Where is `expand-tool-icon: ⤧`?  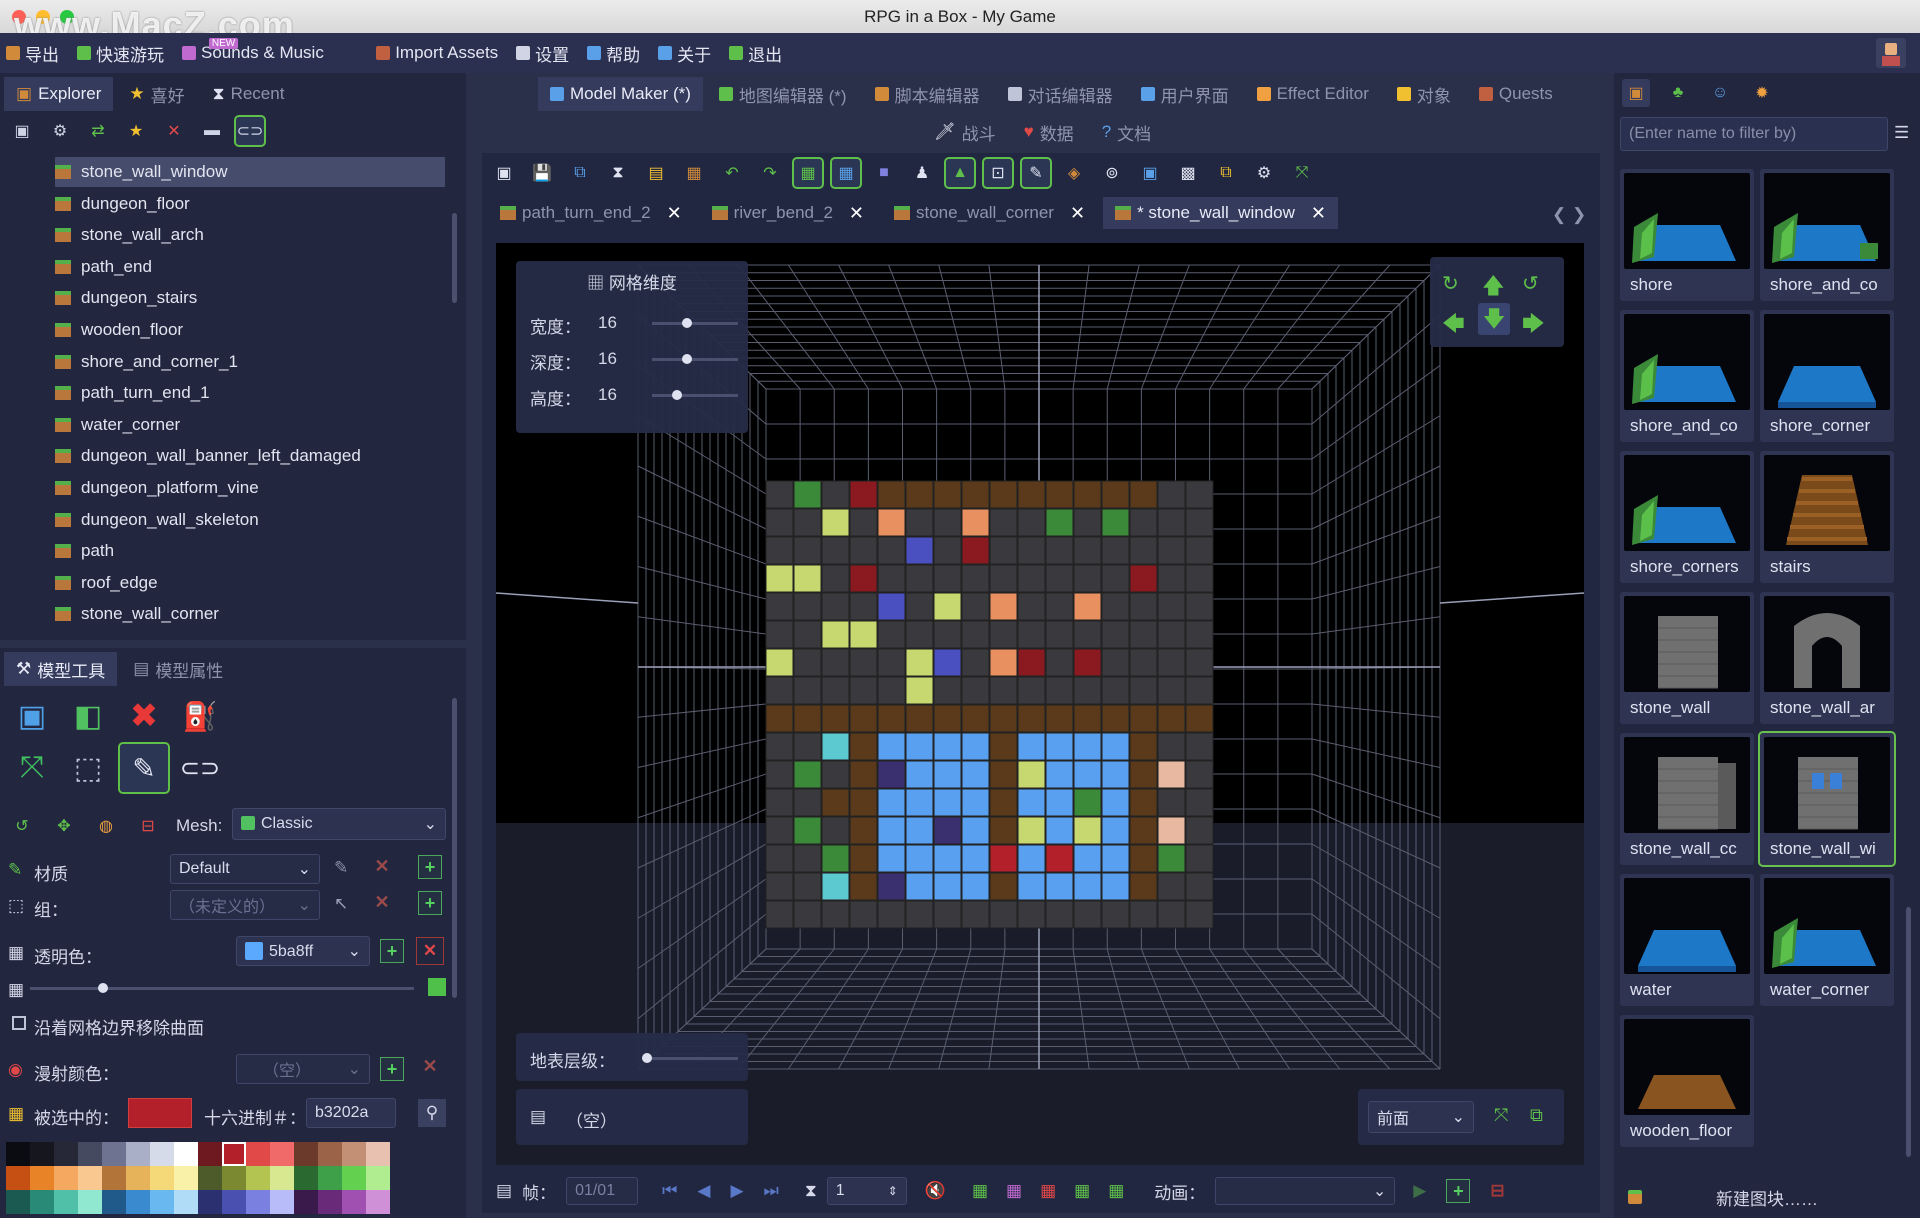 expand-tool-icon: ⤧ is located at coordinates (32, 768).